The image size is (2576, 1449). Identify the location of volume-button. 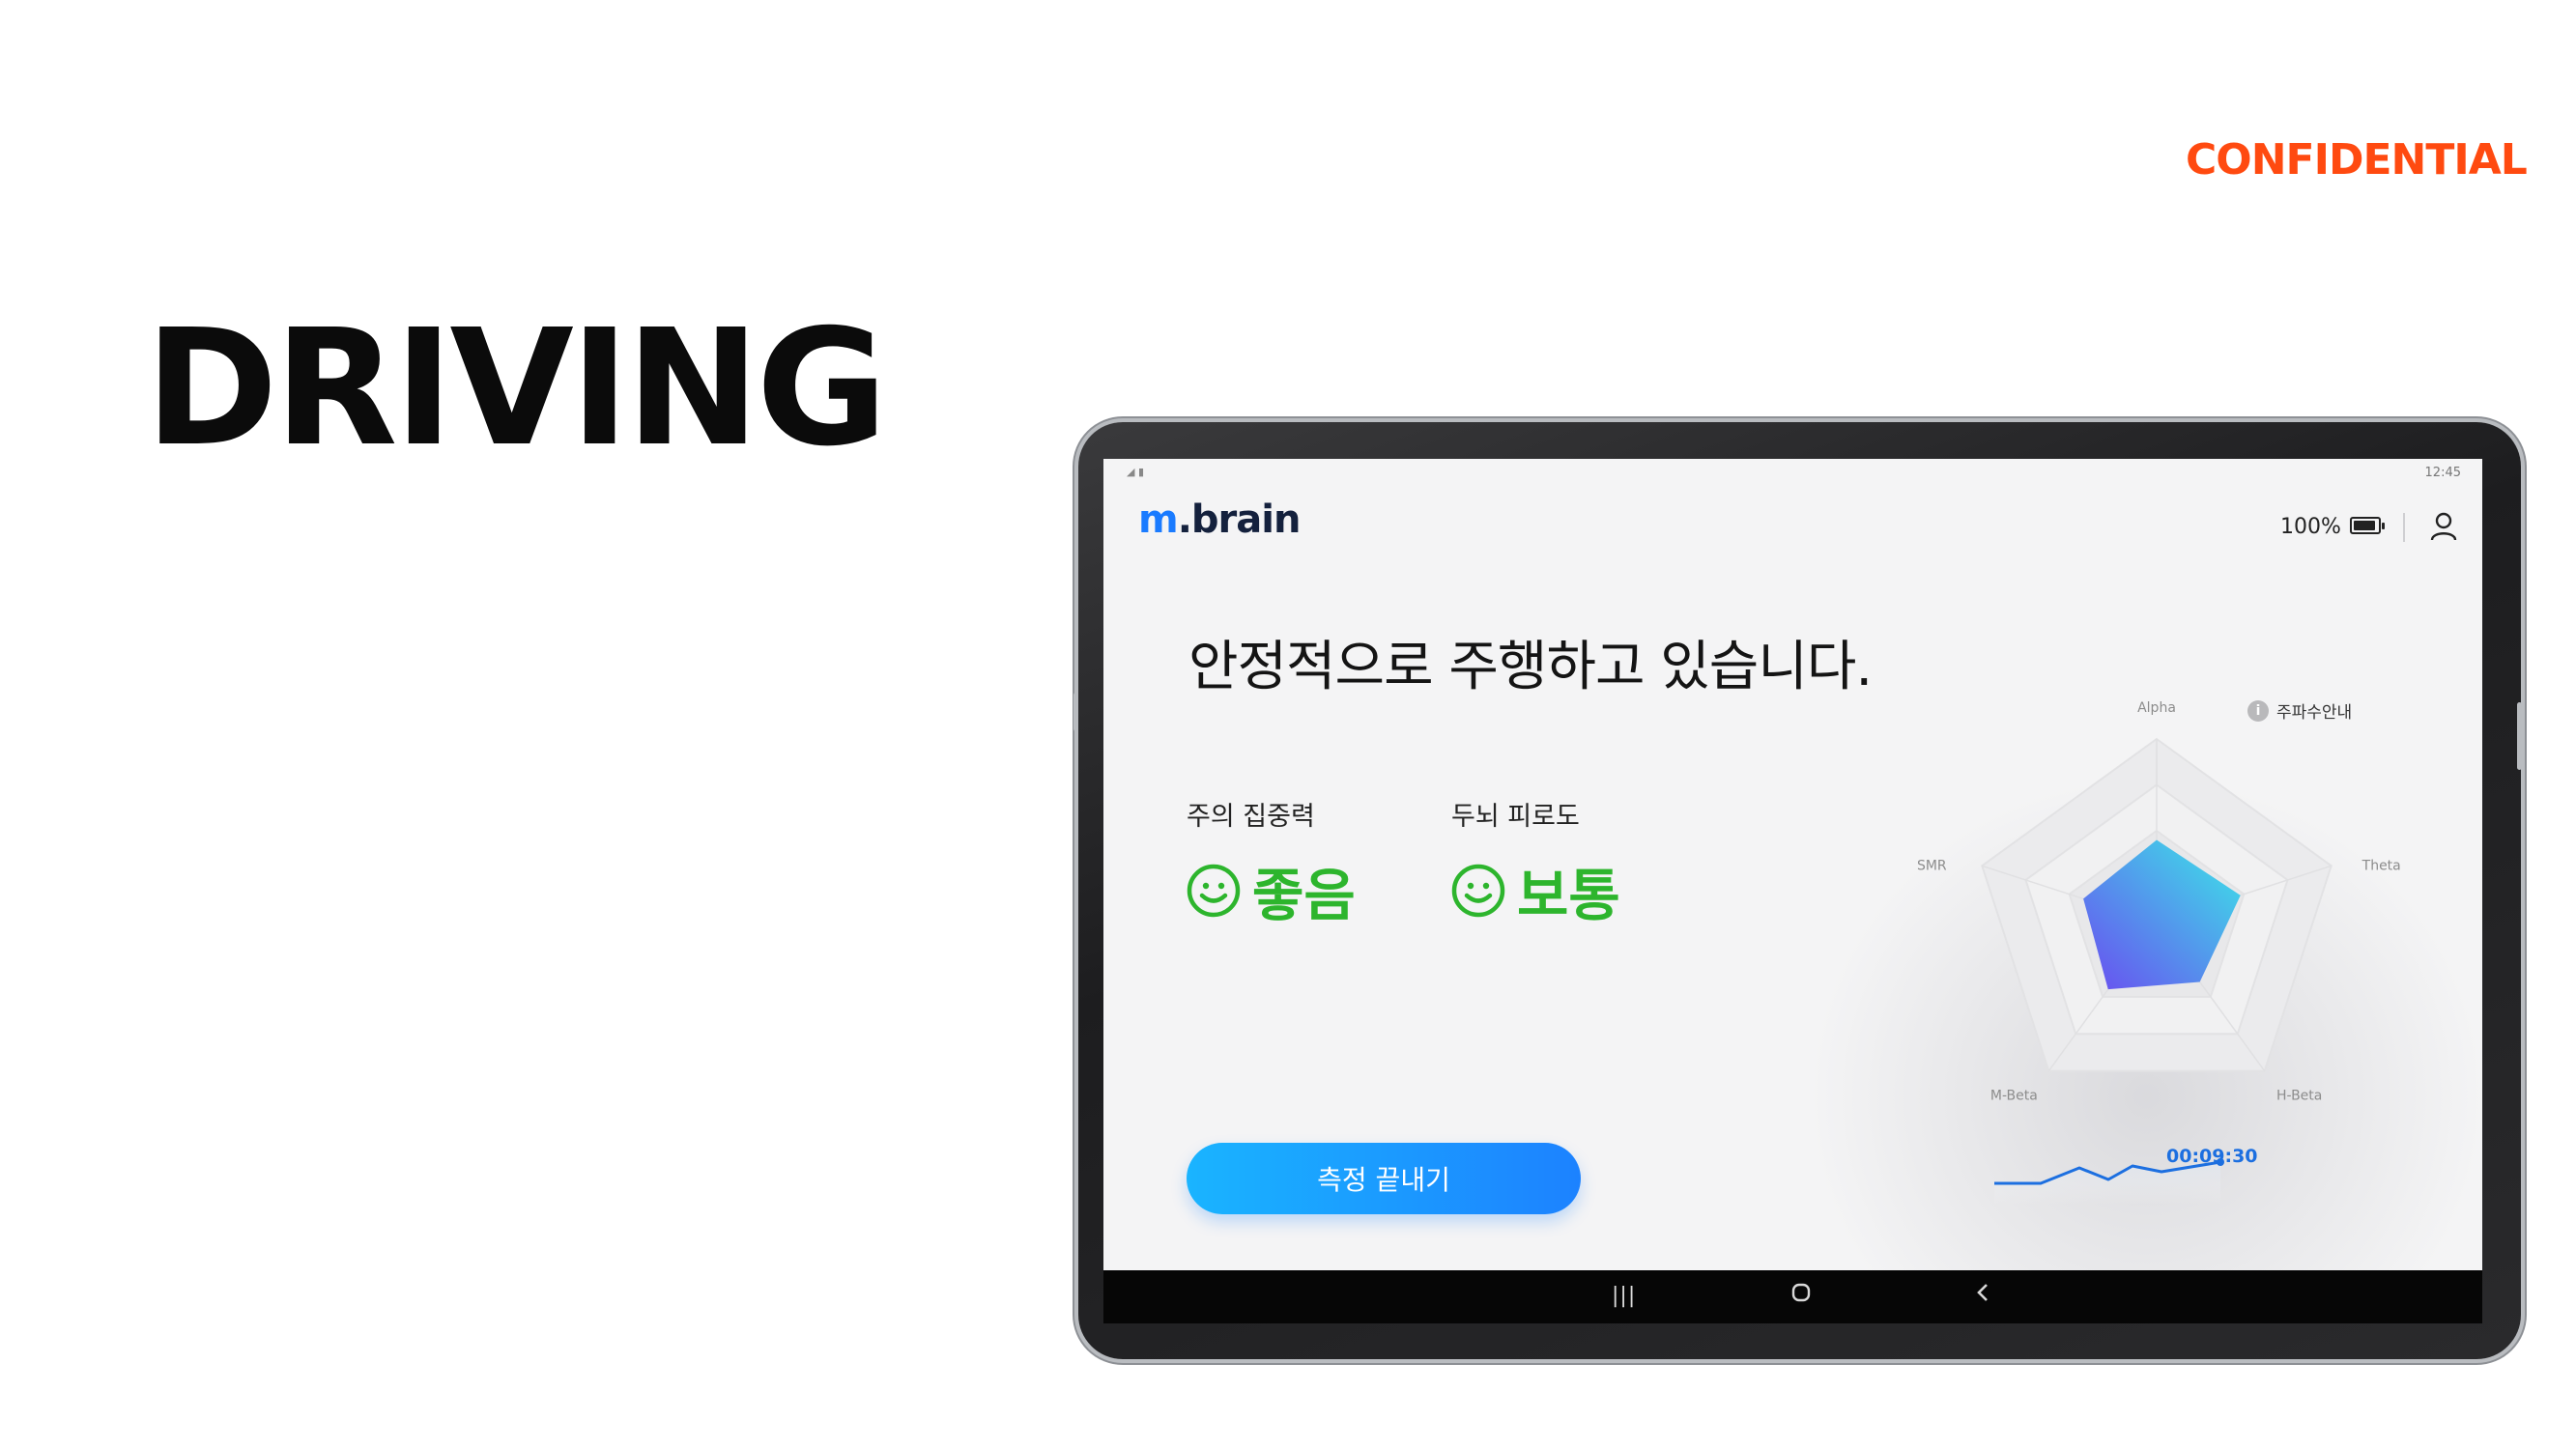
(2520, 736).